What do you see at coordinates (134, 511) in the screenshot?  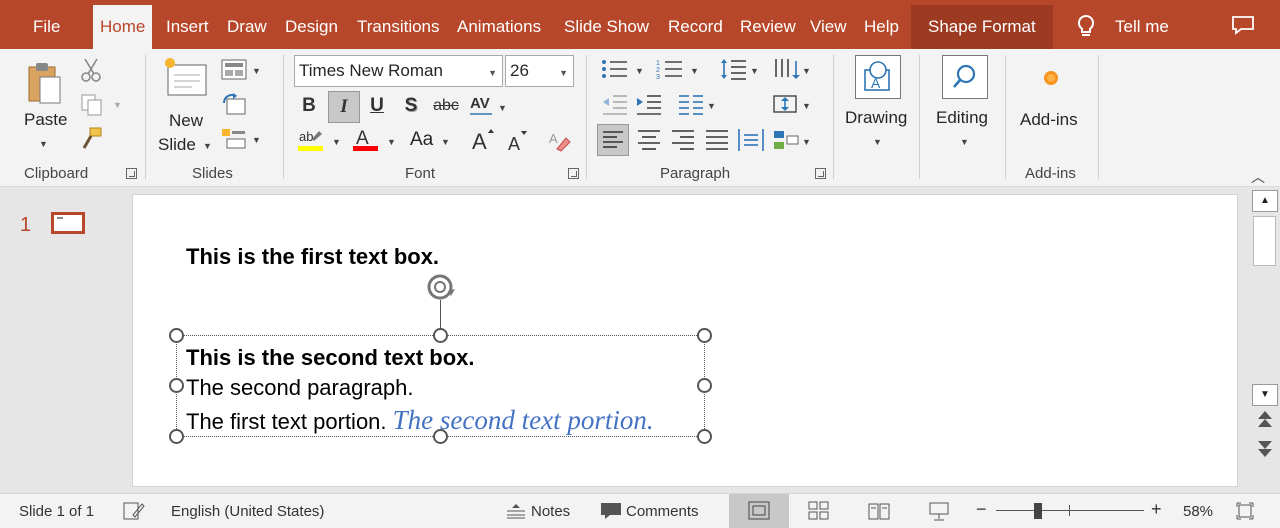 I see `spellcheck-icon` at bounding box center [134, 511].